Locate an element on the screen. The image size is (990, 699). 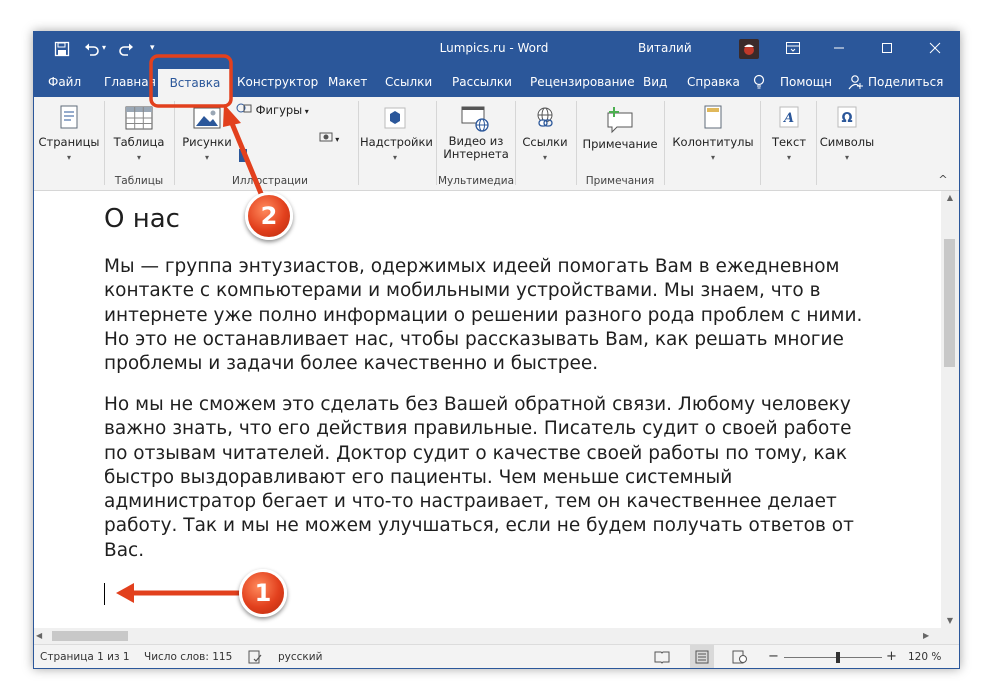
collapse-ribbon-icon: ^ is located at coordinates (943, 179).